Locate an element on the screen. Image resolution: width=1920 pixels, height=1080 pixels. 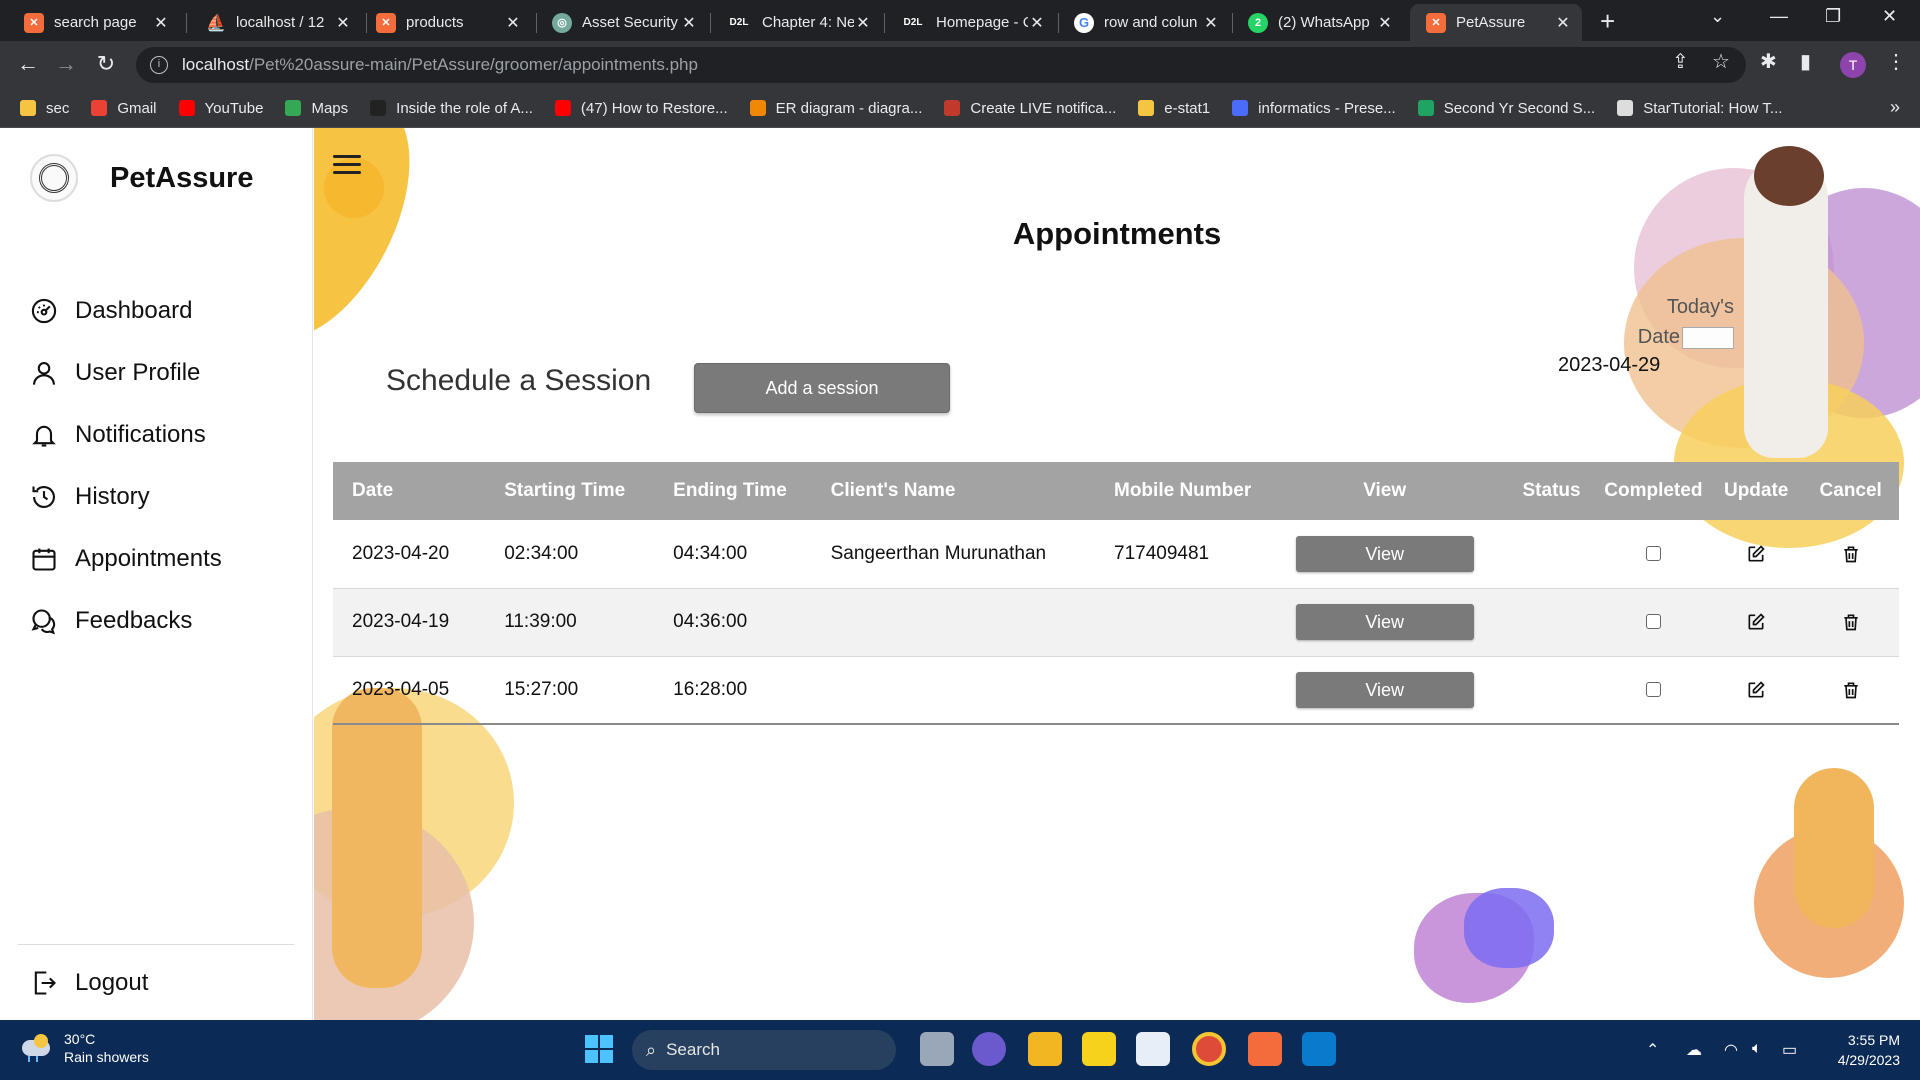
xampp-icon is located at coordinates (1265, 1049).